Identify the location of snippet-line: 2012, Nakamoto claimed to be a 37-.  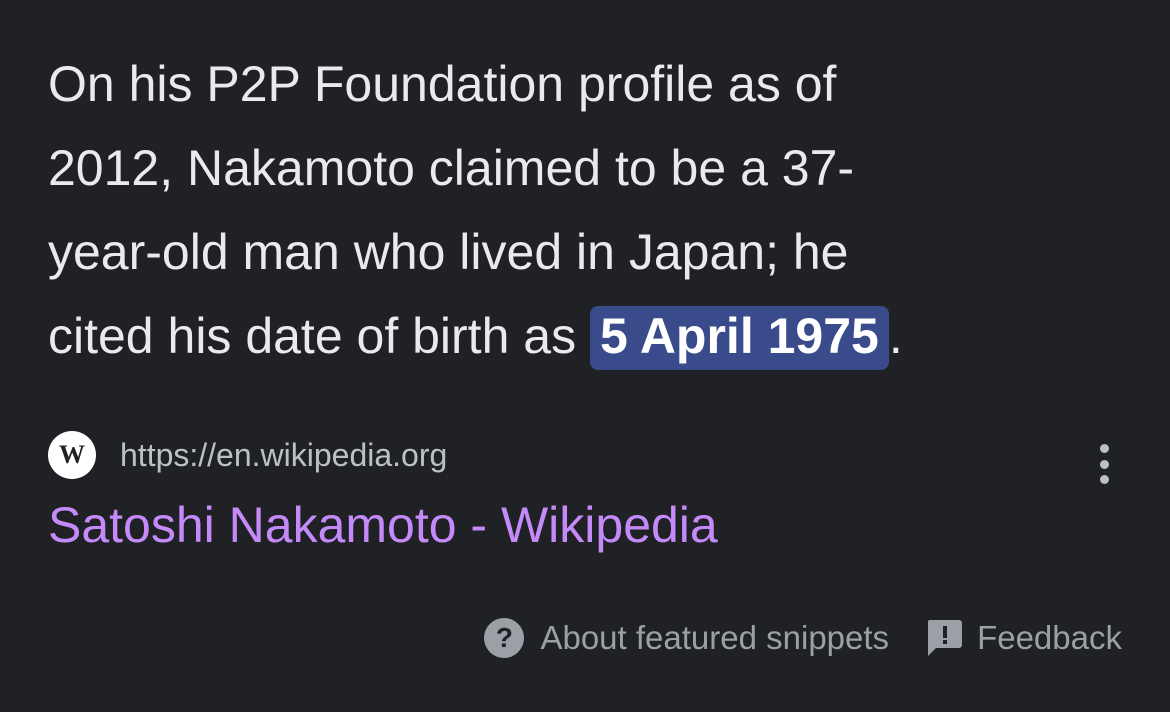
(451, 168).